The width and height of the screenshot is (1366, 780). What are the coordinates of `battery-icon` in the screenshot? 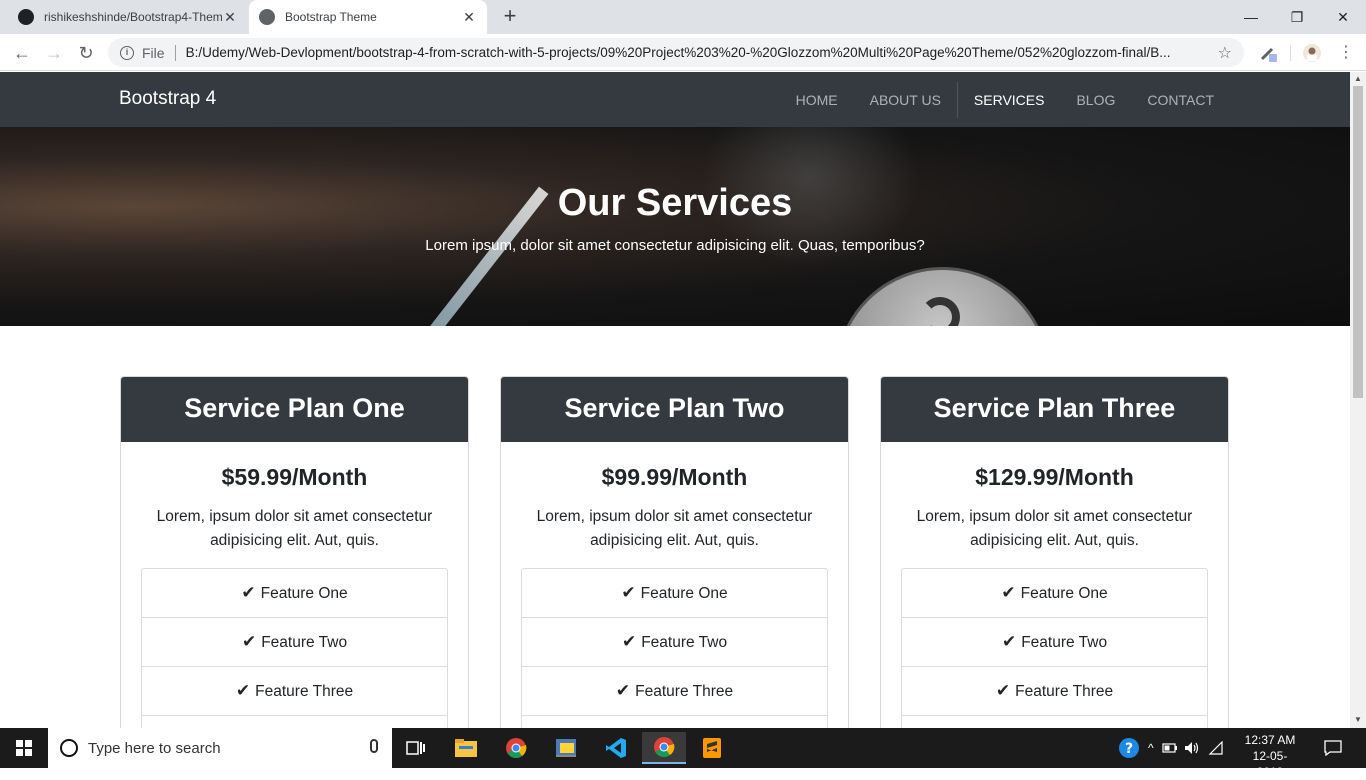 It's located at (1170, 748).